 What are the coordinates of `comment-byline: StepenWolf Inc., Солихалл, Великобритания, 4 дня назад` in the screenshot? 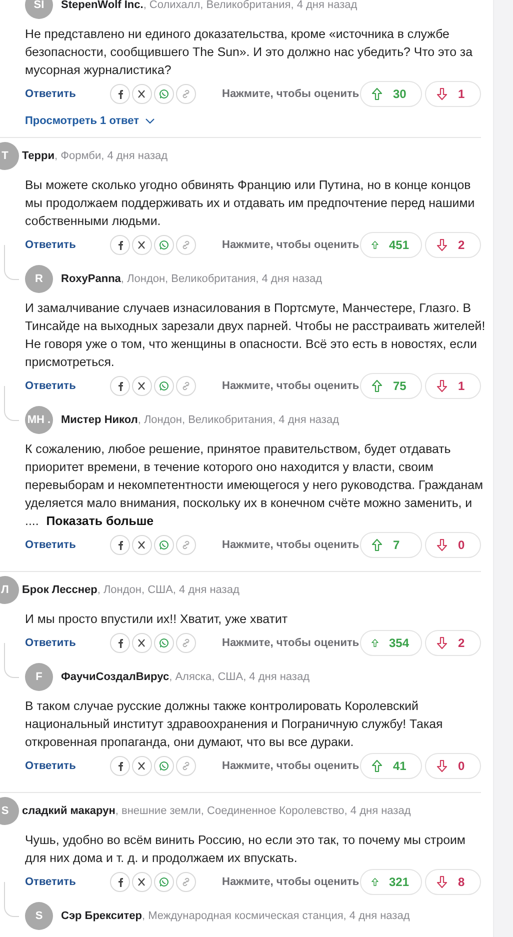 It's located at (209, 5).